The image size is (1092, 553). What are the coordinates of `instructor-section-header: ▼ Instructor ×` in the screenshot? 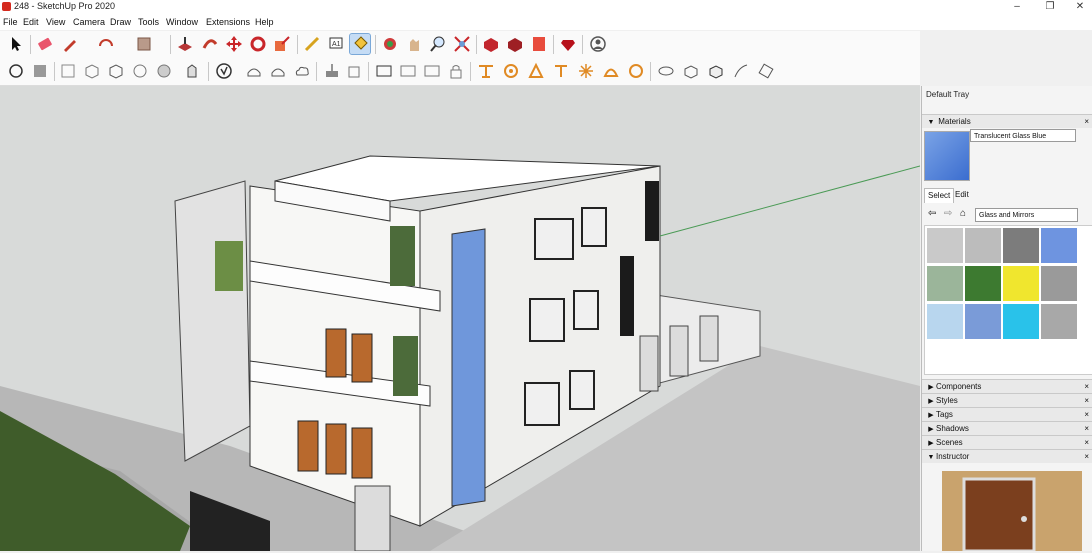 It's located at (1007, 456).